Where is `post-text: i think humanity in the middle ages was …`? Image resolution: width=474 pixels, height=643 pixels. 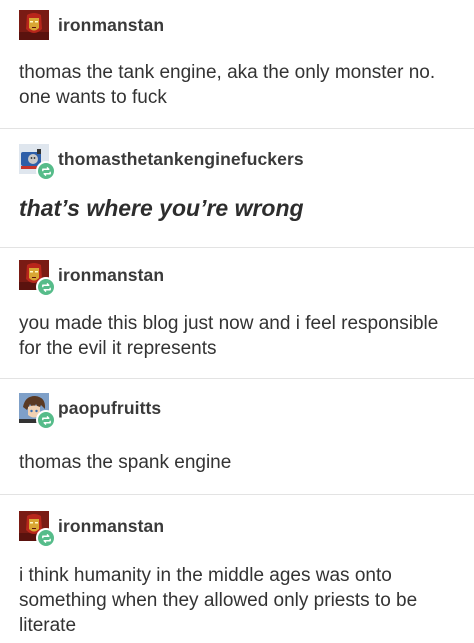 post-text: i think humanity in the middle ages was … is located at coordinates (218, 600).